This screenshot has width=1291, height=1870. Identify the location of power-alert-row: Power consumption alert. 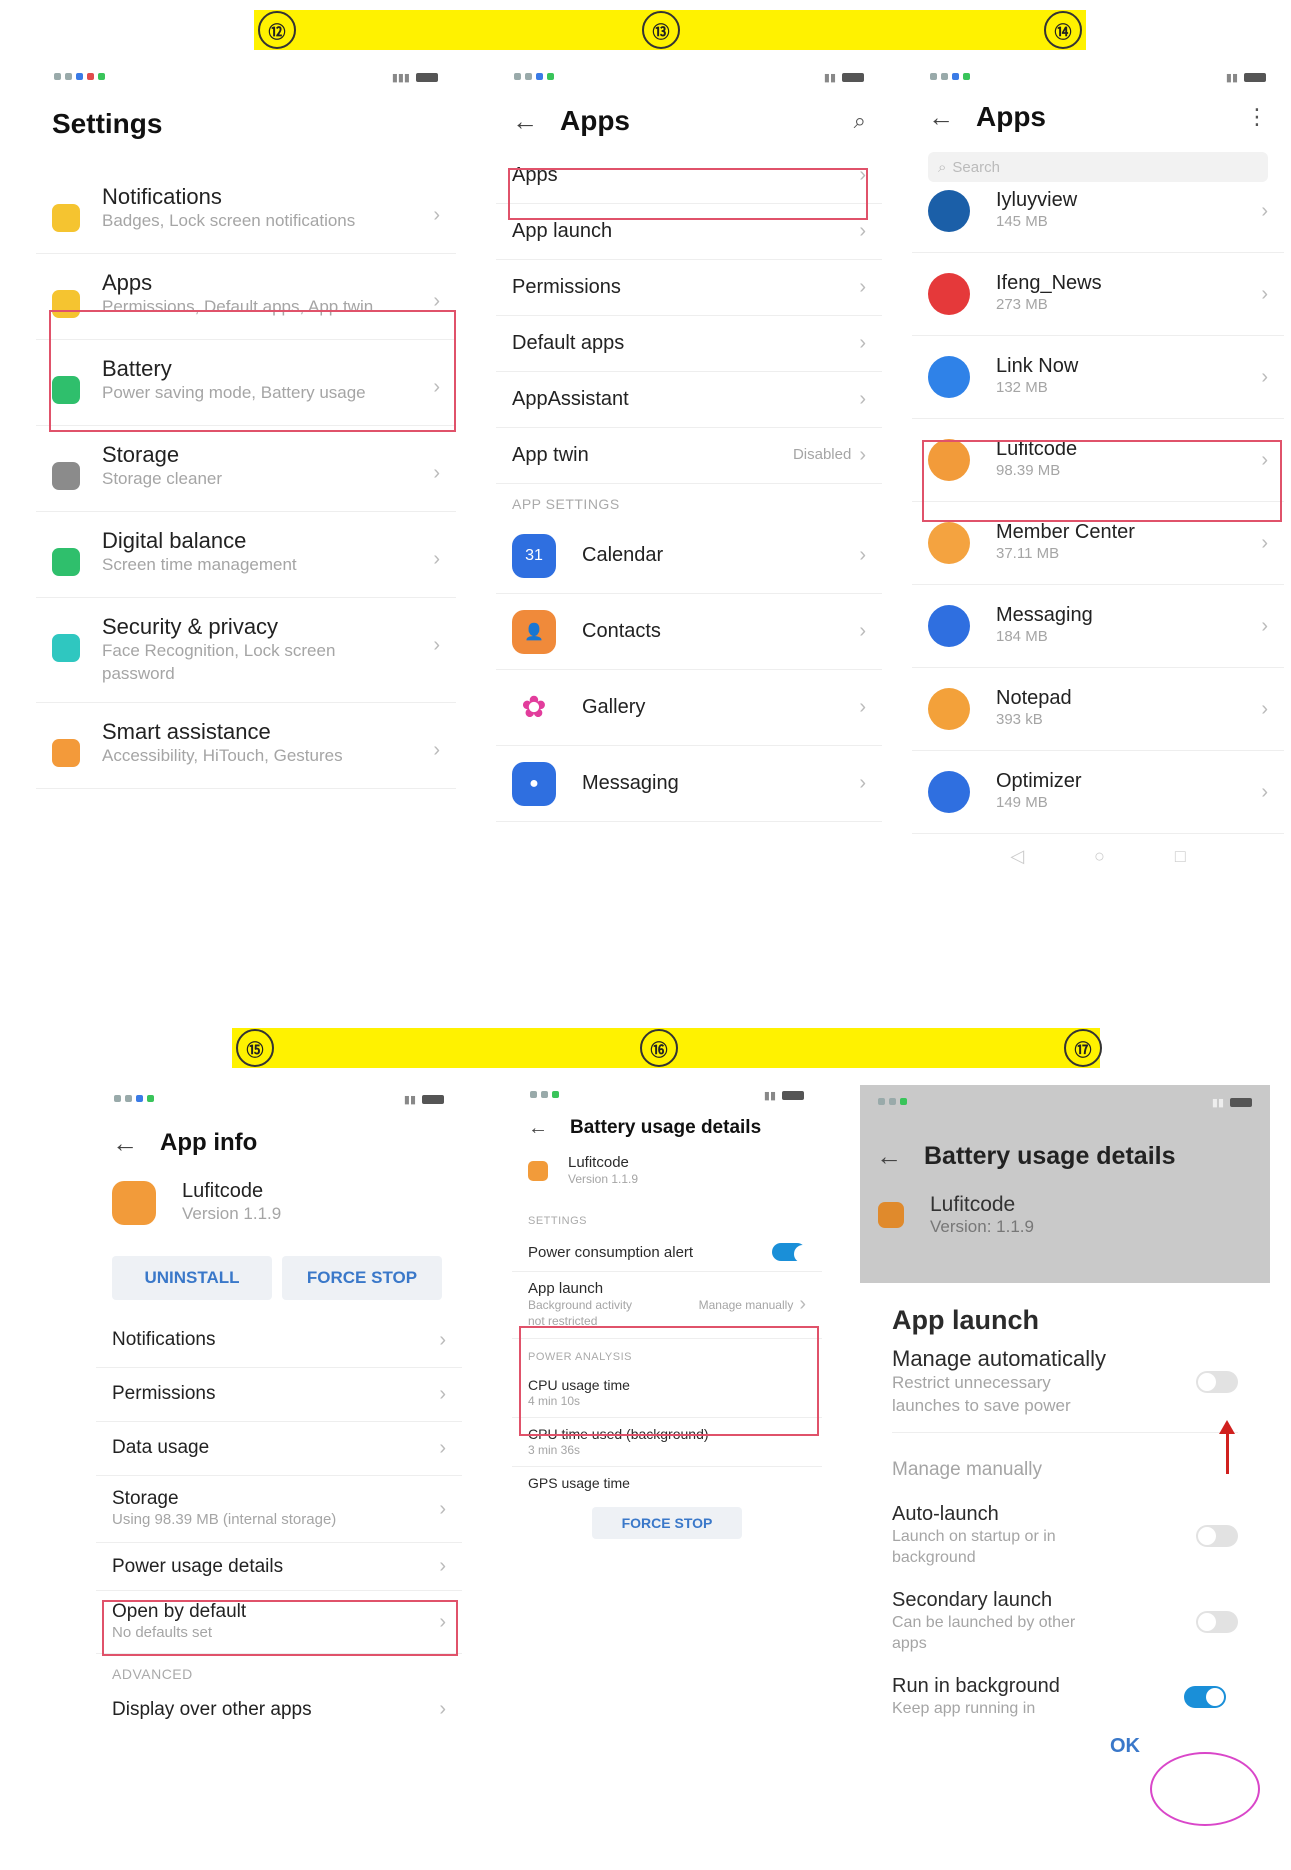
(667, 1253).